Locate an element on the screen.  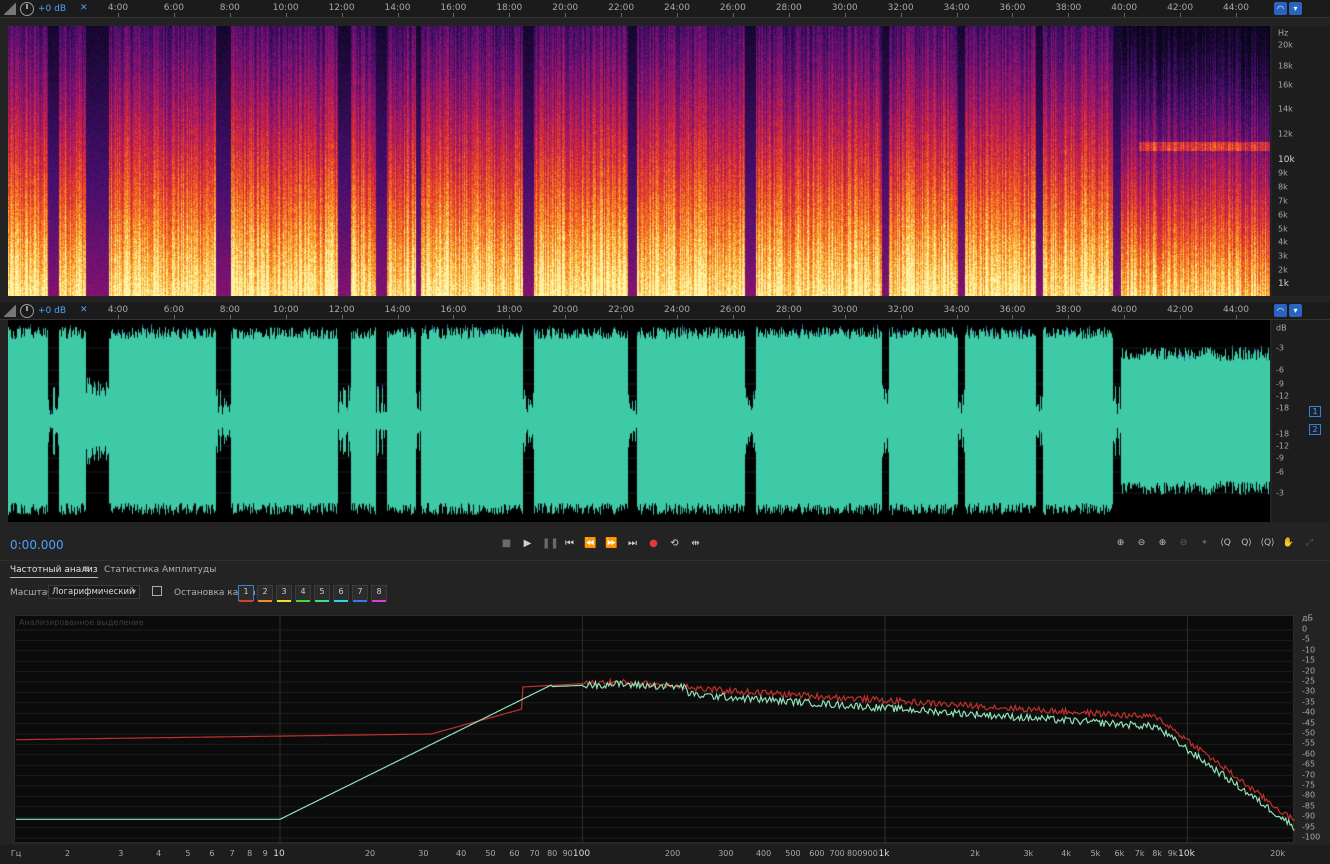
db-tick-label: -25 is located at coordinates (1309, 681).